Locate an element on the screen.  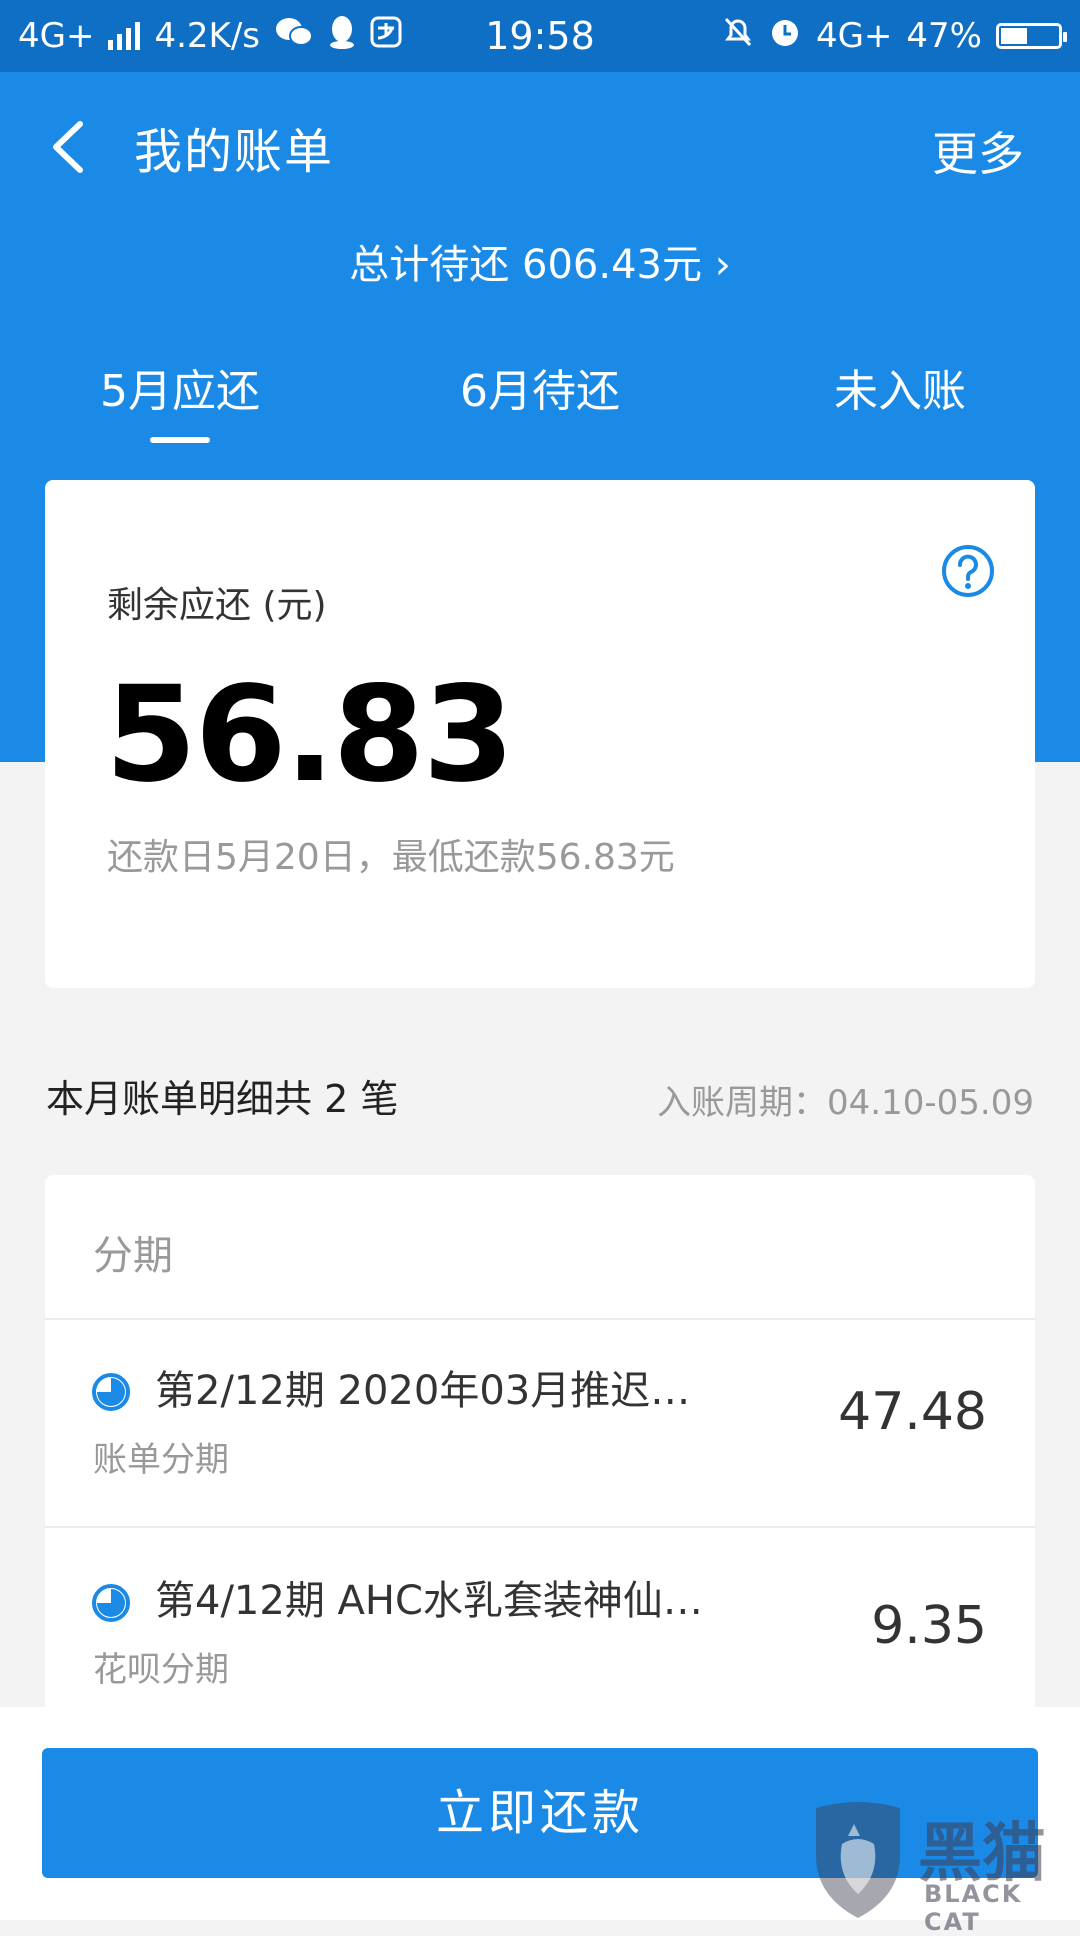
battery-icon is located at coordinates (1031, 36).